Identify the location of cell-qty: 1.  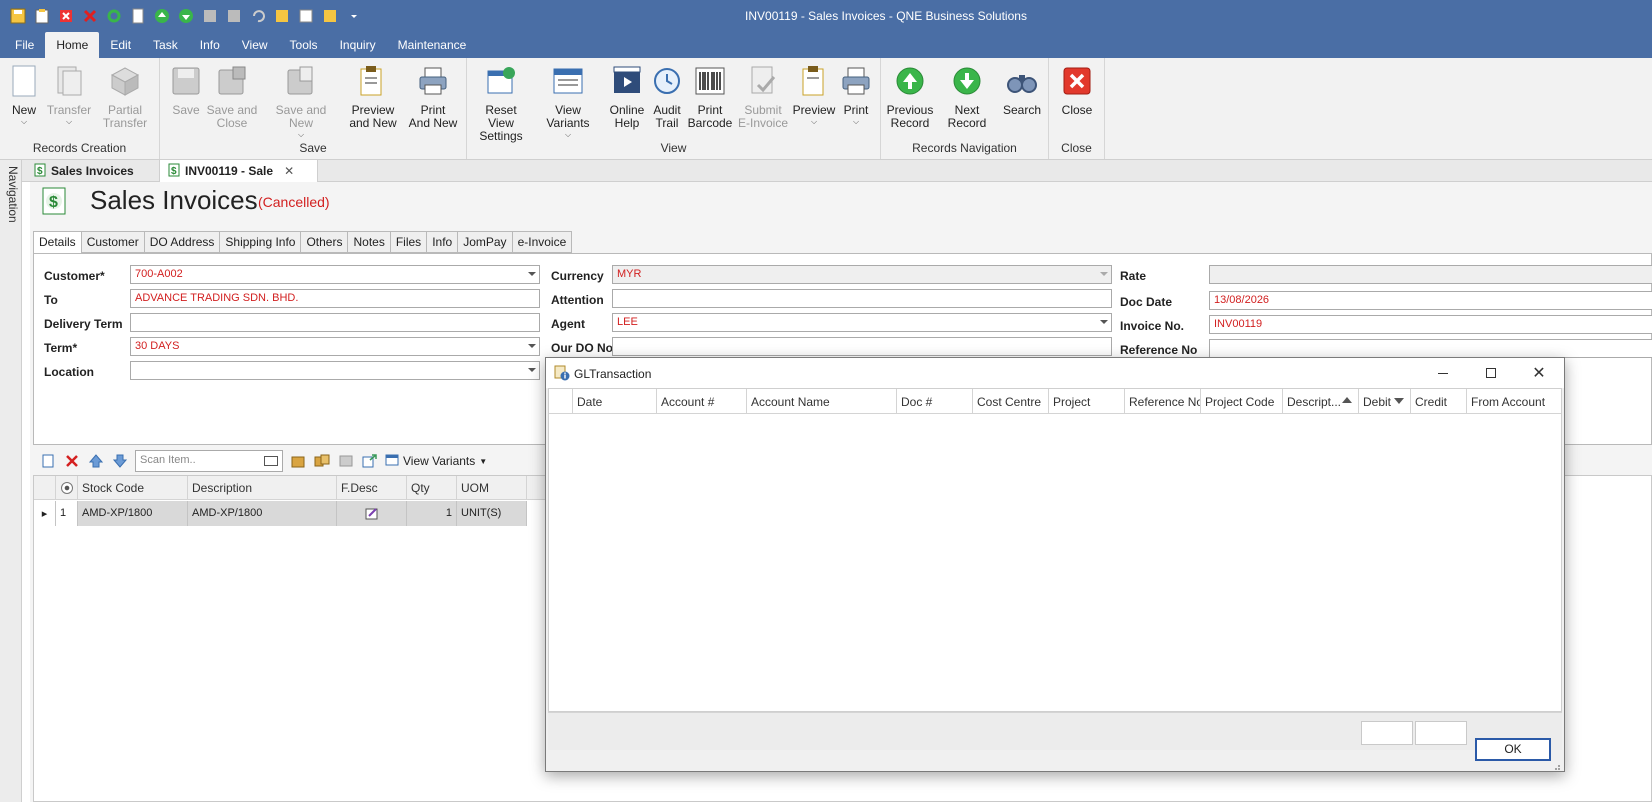
(432, 513).